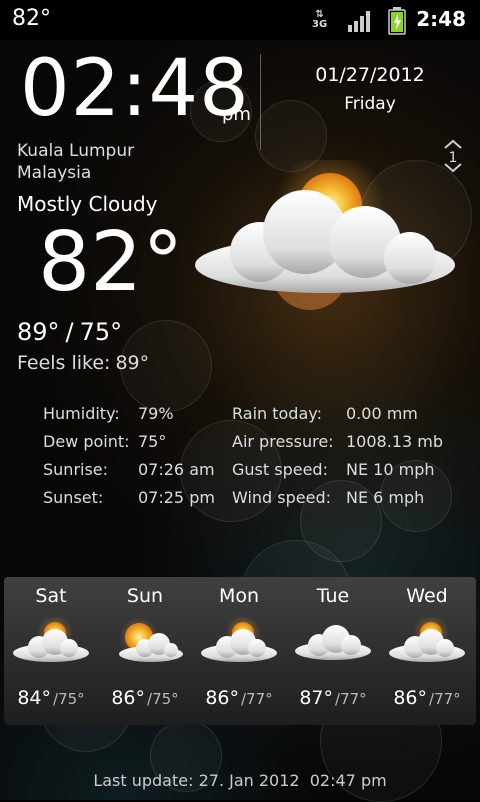 The image size is (480, 802). Describe the element at coordinates (73, 497) in the screenshot. I see `sunset-label: Sunset:` at that location.